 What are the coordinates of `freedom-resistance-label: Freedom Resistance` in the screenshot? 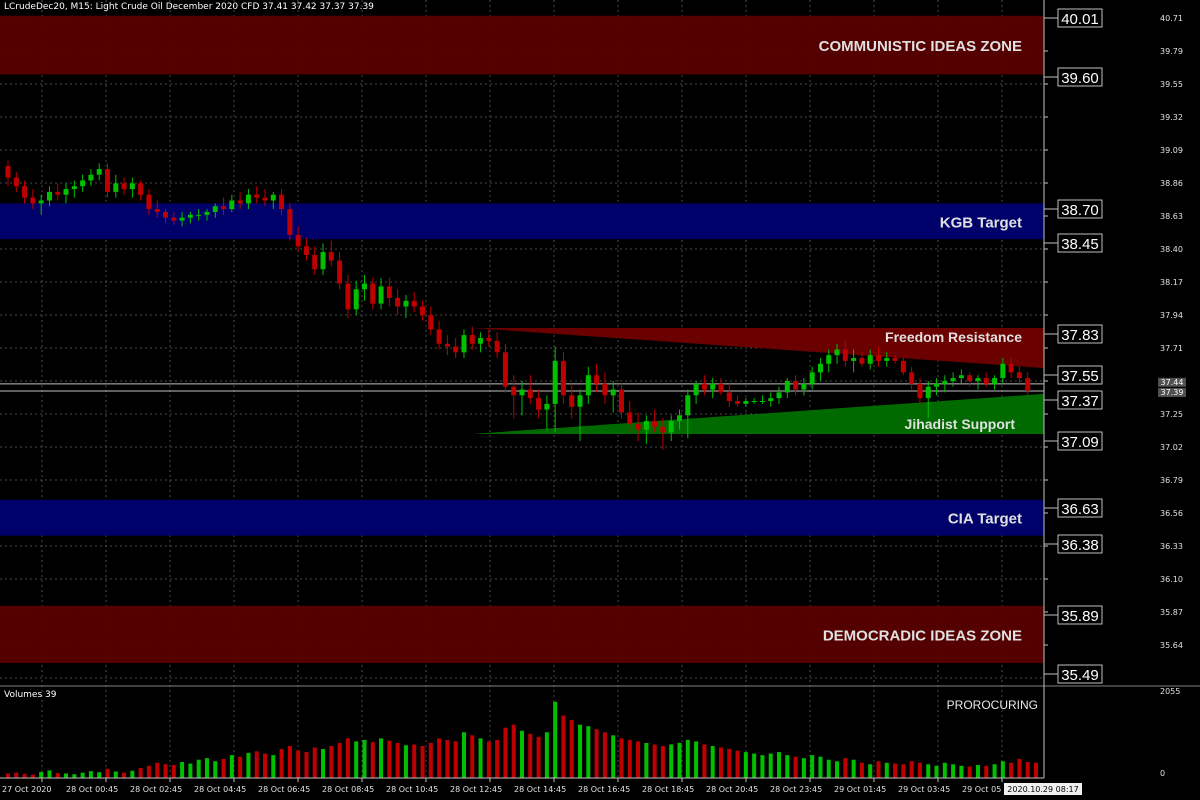 It's located at (953, 337).